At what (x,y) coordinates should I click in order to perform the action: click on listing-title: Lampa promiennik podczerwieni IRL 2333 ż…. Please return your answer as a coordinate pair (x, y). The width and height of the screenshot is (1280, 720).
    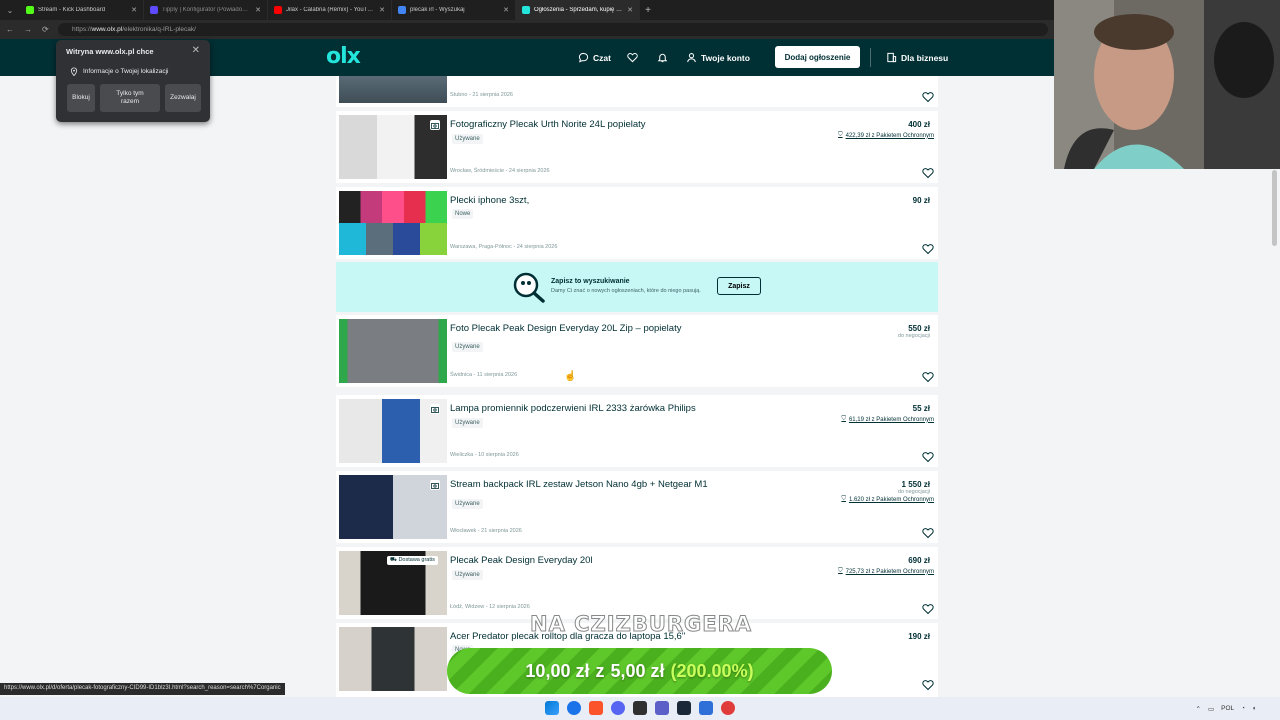
    Looking at the image, I should click on (573, 408).